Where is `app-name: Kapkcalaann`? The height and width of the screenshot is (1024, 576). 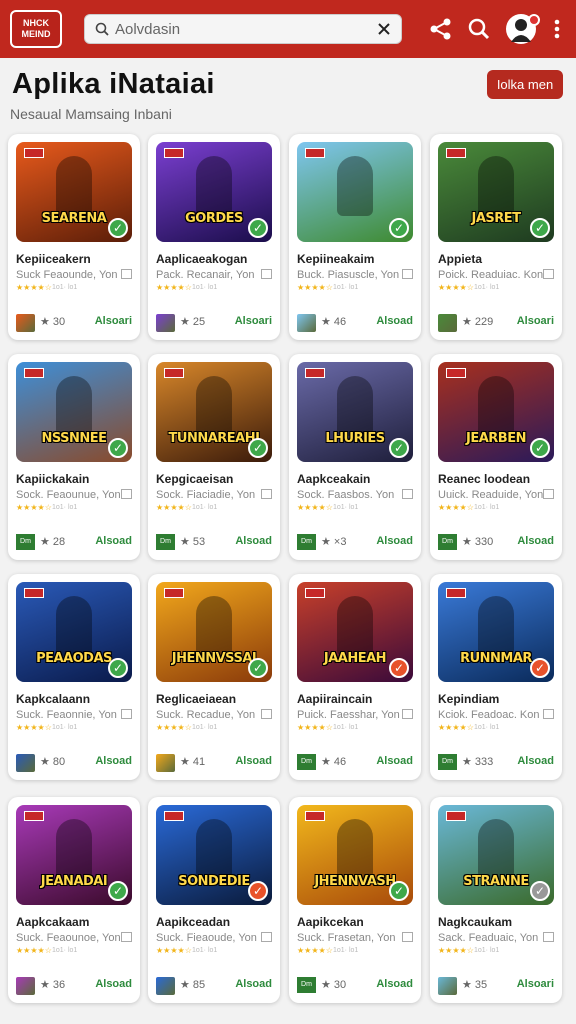
app-name: Kapkcalaann is located at coordinates (53, 699).